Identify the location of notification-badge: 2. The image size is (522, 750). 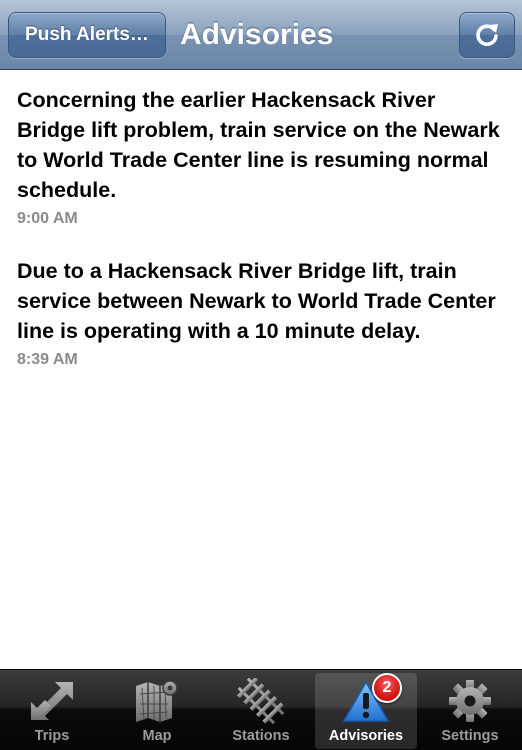
(387, 688).